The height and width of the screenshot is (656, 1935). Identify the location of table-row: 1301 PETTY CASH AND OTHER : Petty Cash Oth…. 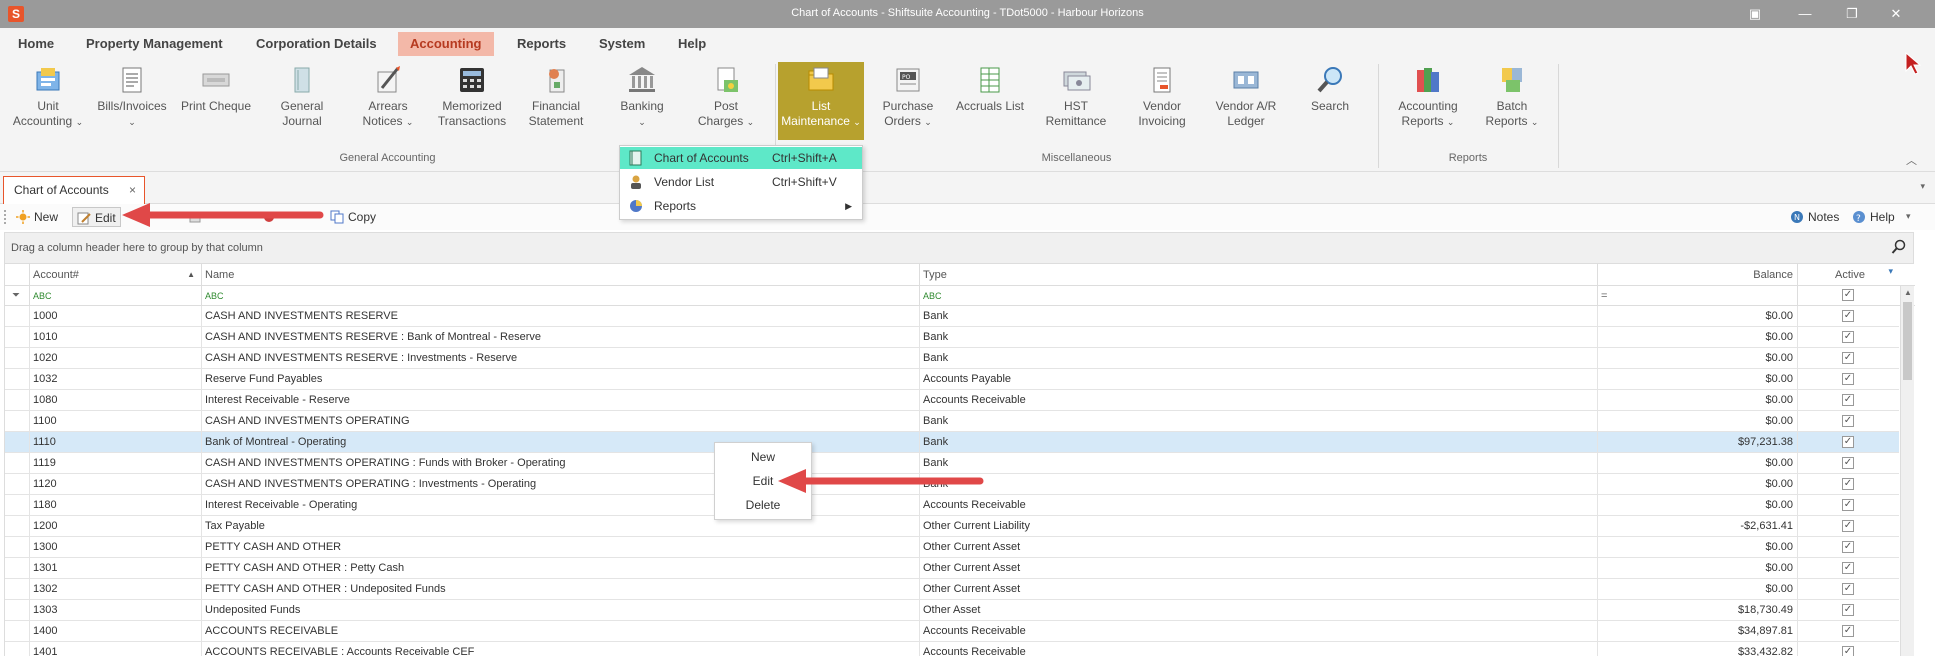
(952, 568).